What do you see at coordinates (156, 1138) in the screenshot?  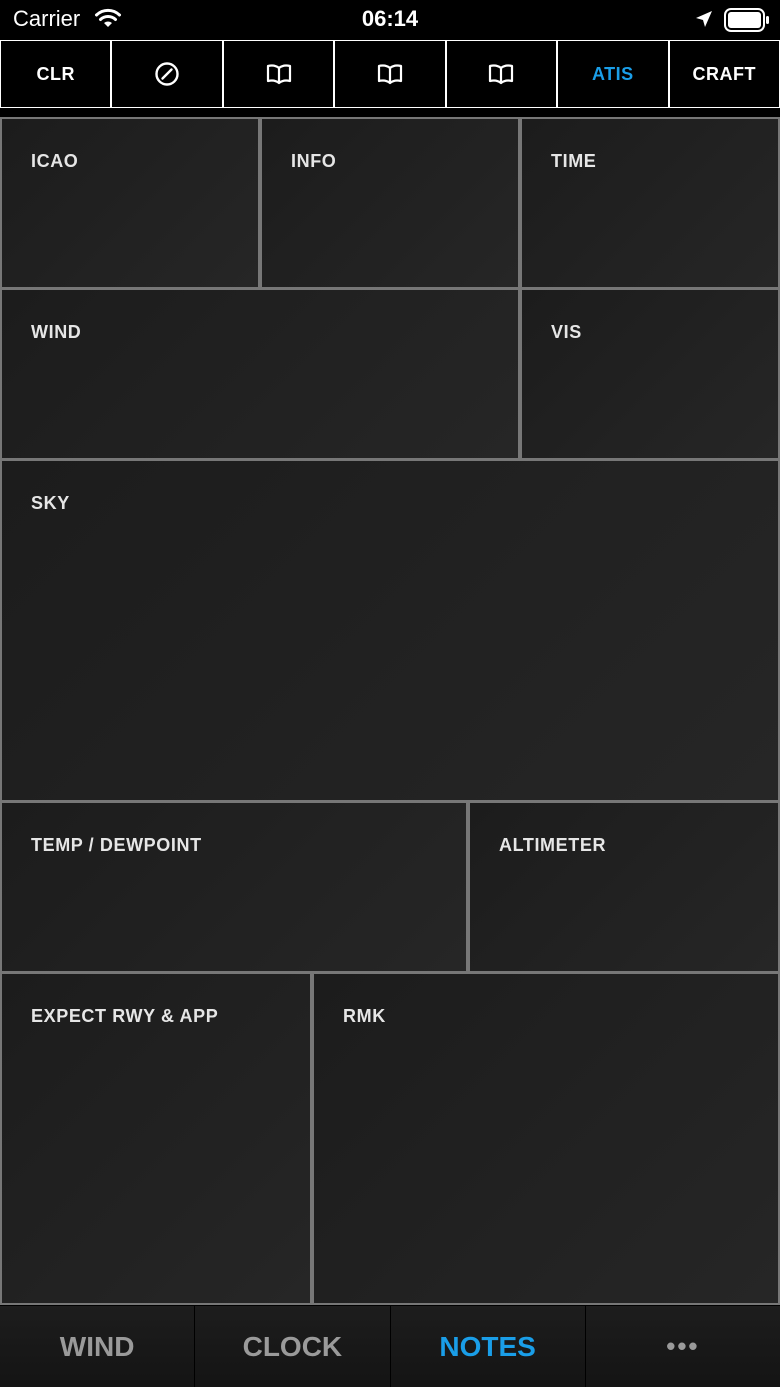 I see `expect-rwy-app-field: EXPECT RWY & APP` at bounding box center [156, 1138].